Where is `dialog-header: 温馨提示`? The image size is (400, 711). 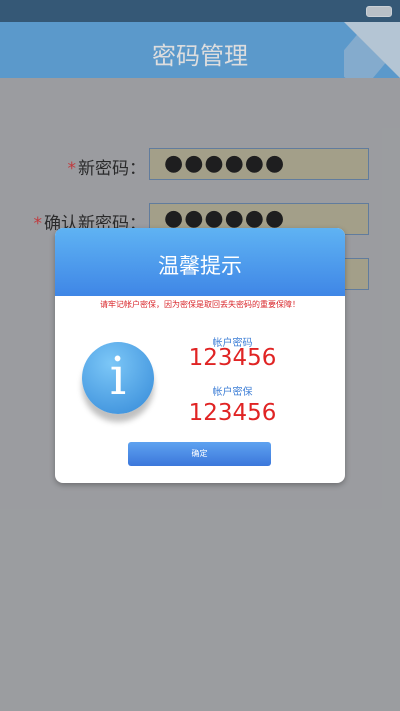
dialog-header: 温馨提示 is located at coordinates (200, 262).